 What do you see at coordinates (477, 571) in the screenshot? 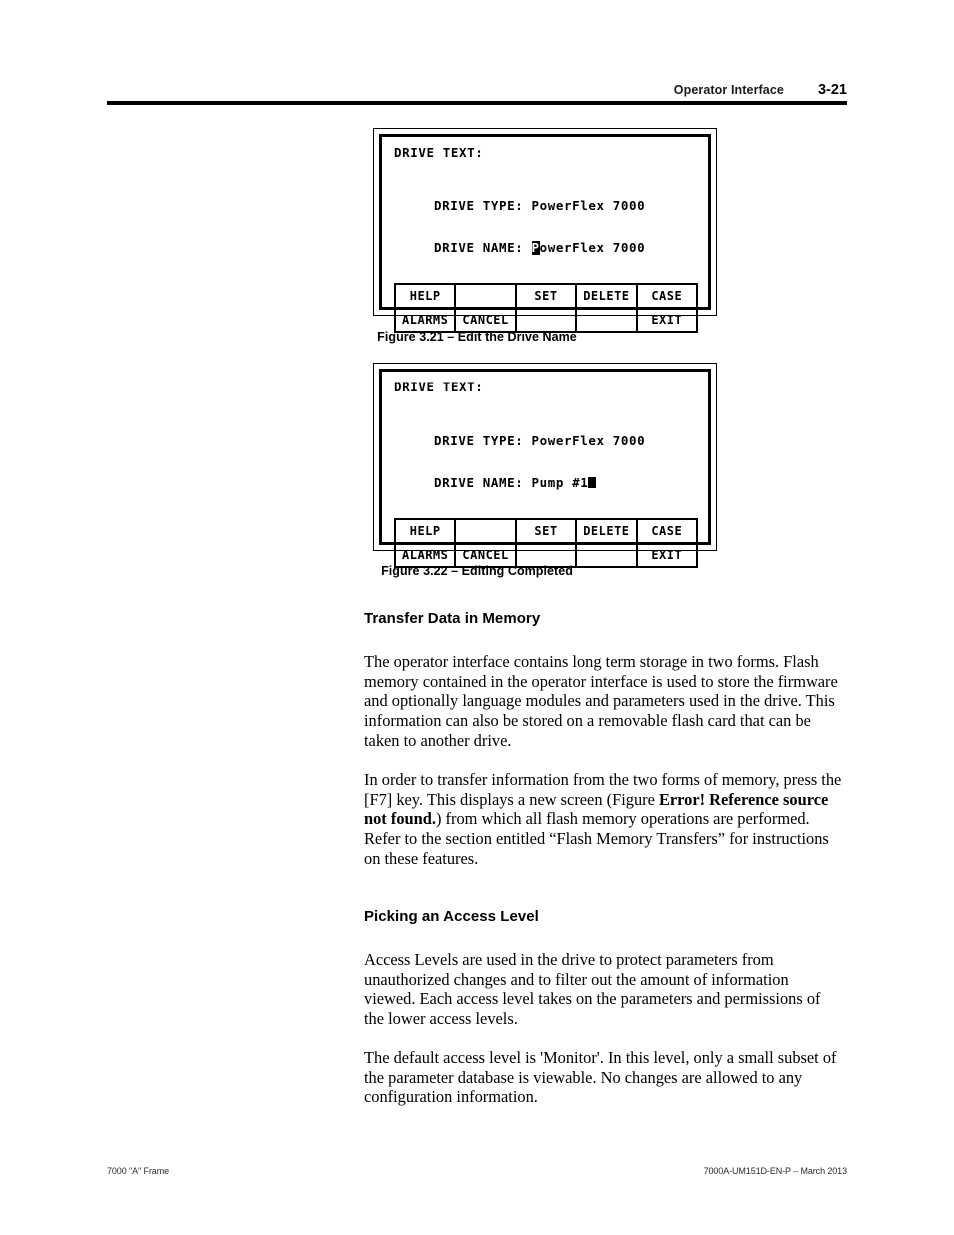
I see `figure-3-22-caption: Figure 3.22 – Editing Completed` at bounding box center [477, 571].